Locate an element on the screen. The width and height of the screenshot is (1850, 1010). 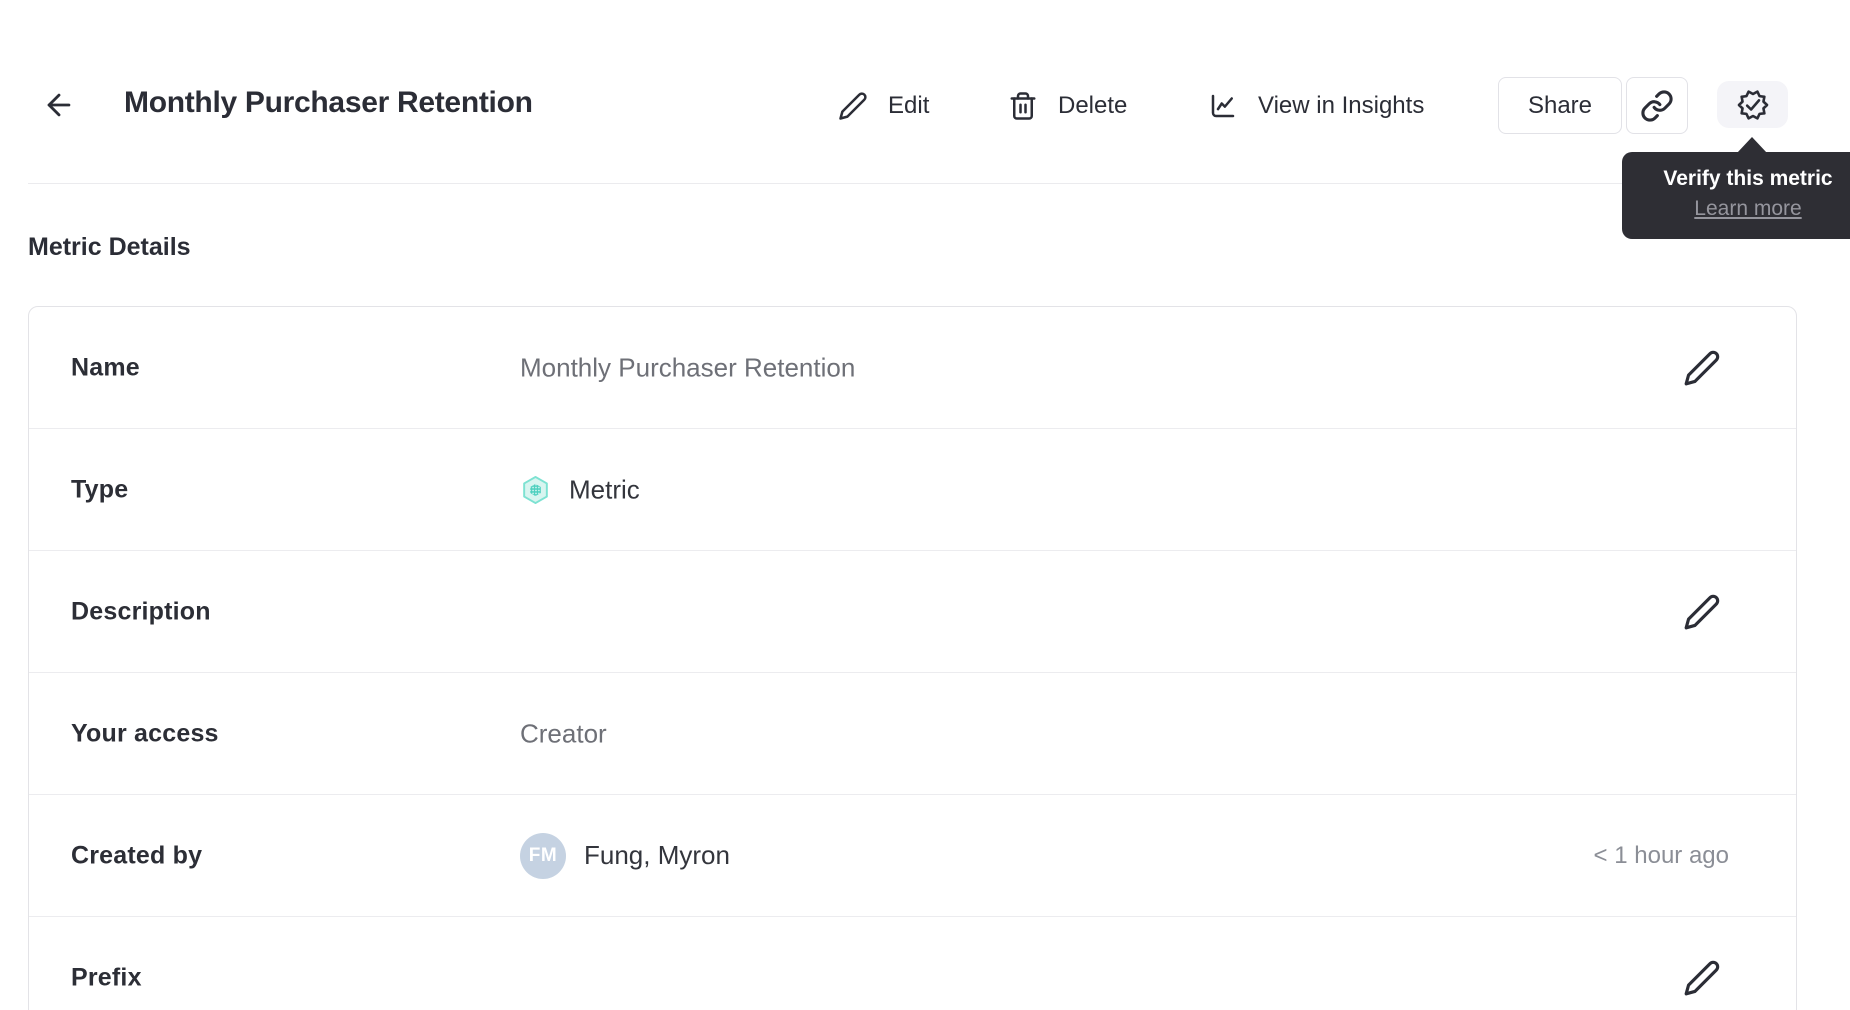
created-timestamp: < 1 hour ago is located at coordinates (1661, 855).